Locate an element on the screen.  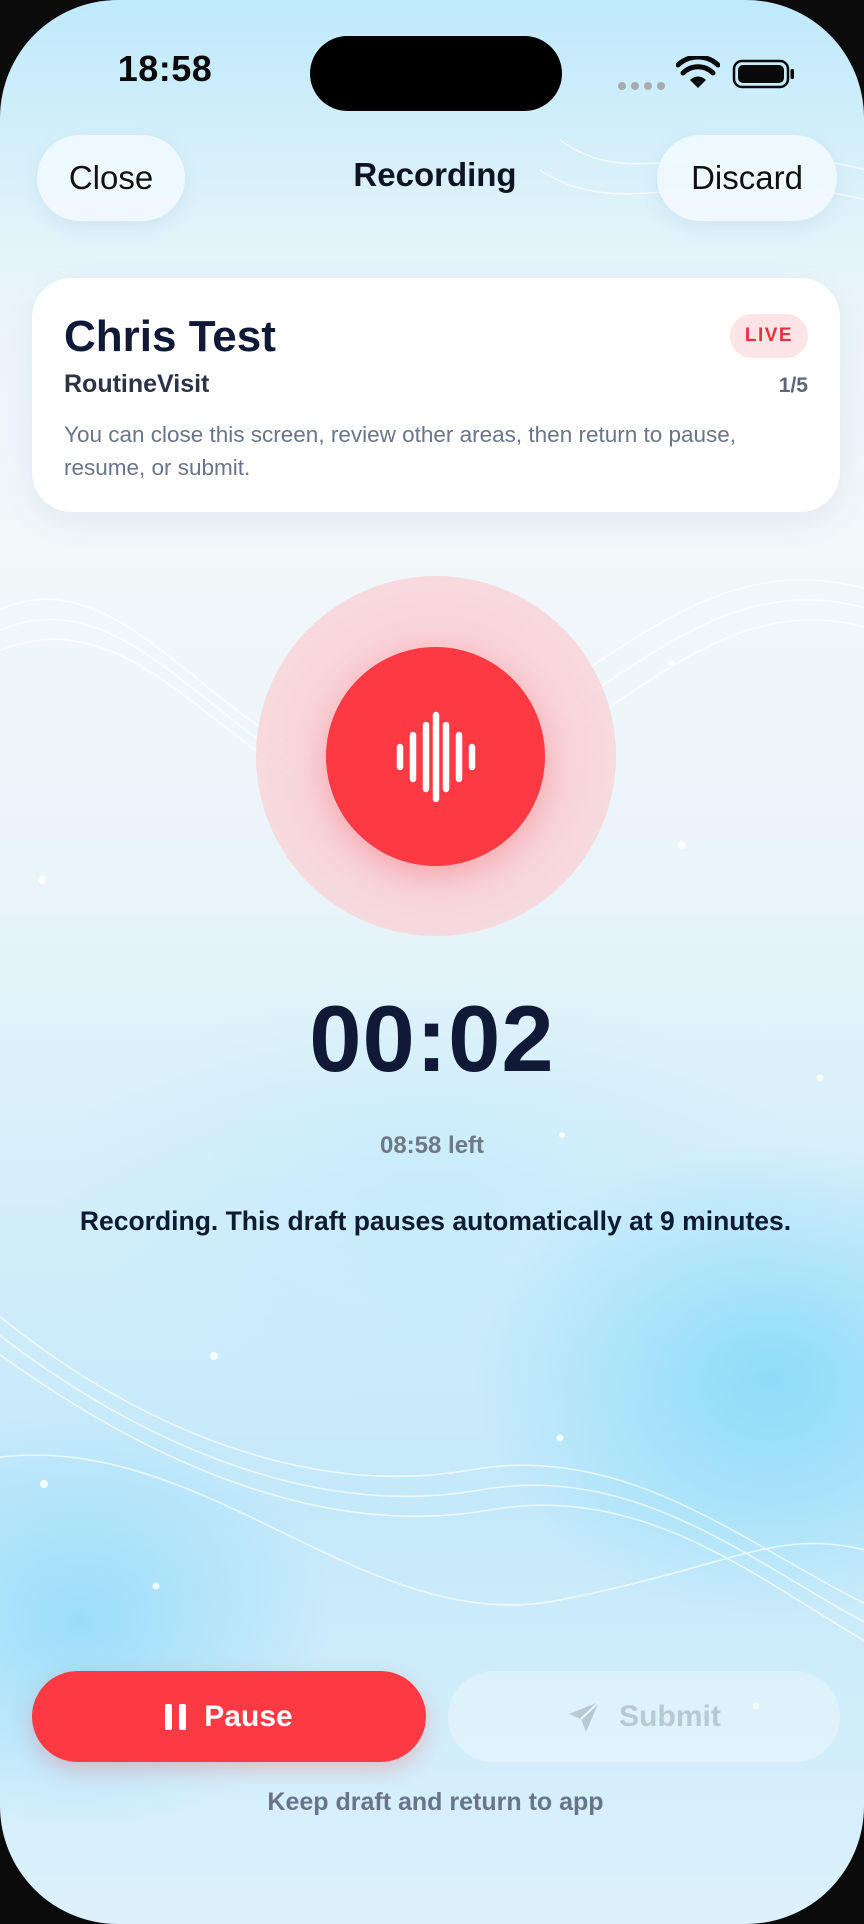
live-badge: LIVE is located at coordinates (769, 336).